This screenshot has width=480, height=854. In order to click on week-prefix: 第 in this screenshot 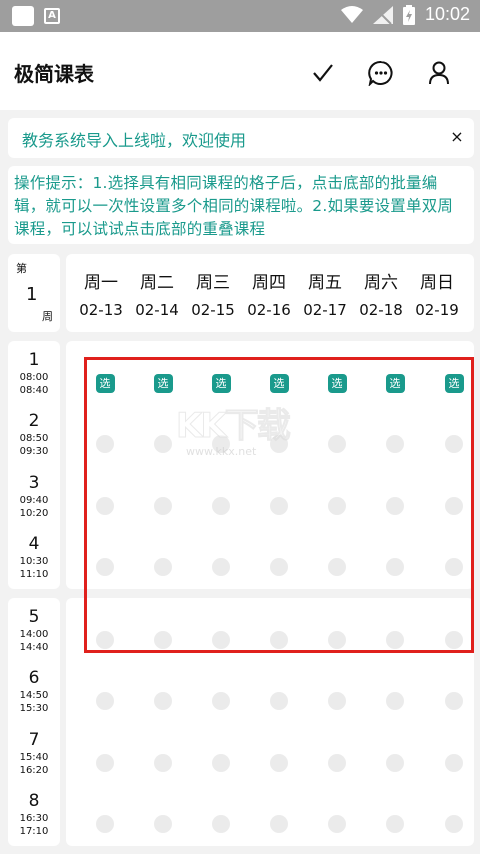, I will do `click(21, 268)`.